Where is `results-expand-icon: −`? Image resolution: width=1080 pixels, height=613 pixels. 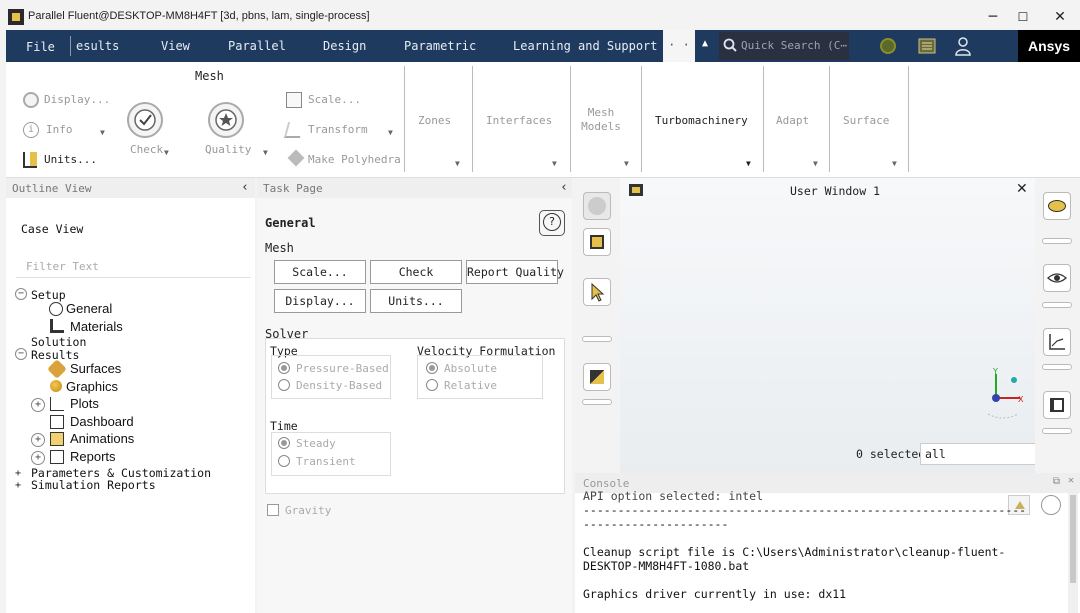 results-expand-icon: − is located at coordinates (21, 354).